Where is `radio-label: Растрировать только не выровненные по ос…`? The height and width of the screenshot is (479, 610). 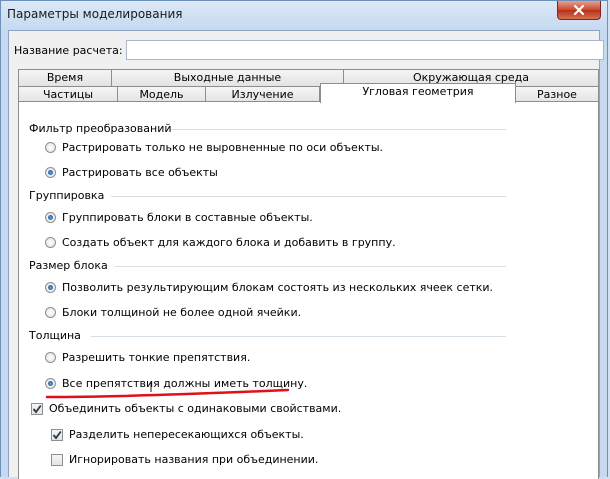
radio-label: Растрировать только не выровненные по ос… is located at coordinates (223, 147).